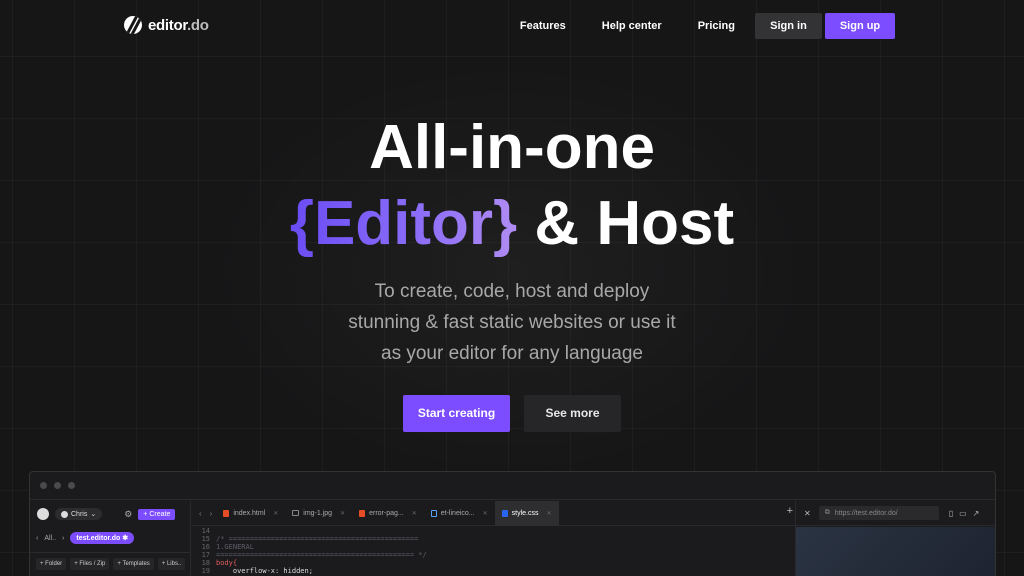 The image size is (1024, 576). I want to click on user-avatar-icon, so click(64, 514).